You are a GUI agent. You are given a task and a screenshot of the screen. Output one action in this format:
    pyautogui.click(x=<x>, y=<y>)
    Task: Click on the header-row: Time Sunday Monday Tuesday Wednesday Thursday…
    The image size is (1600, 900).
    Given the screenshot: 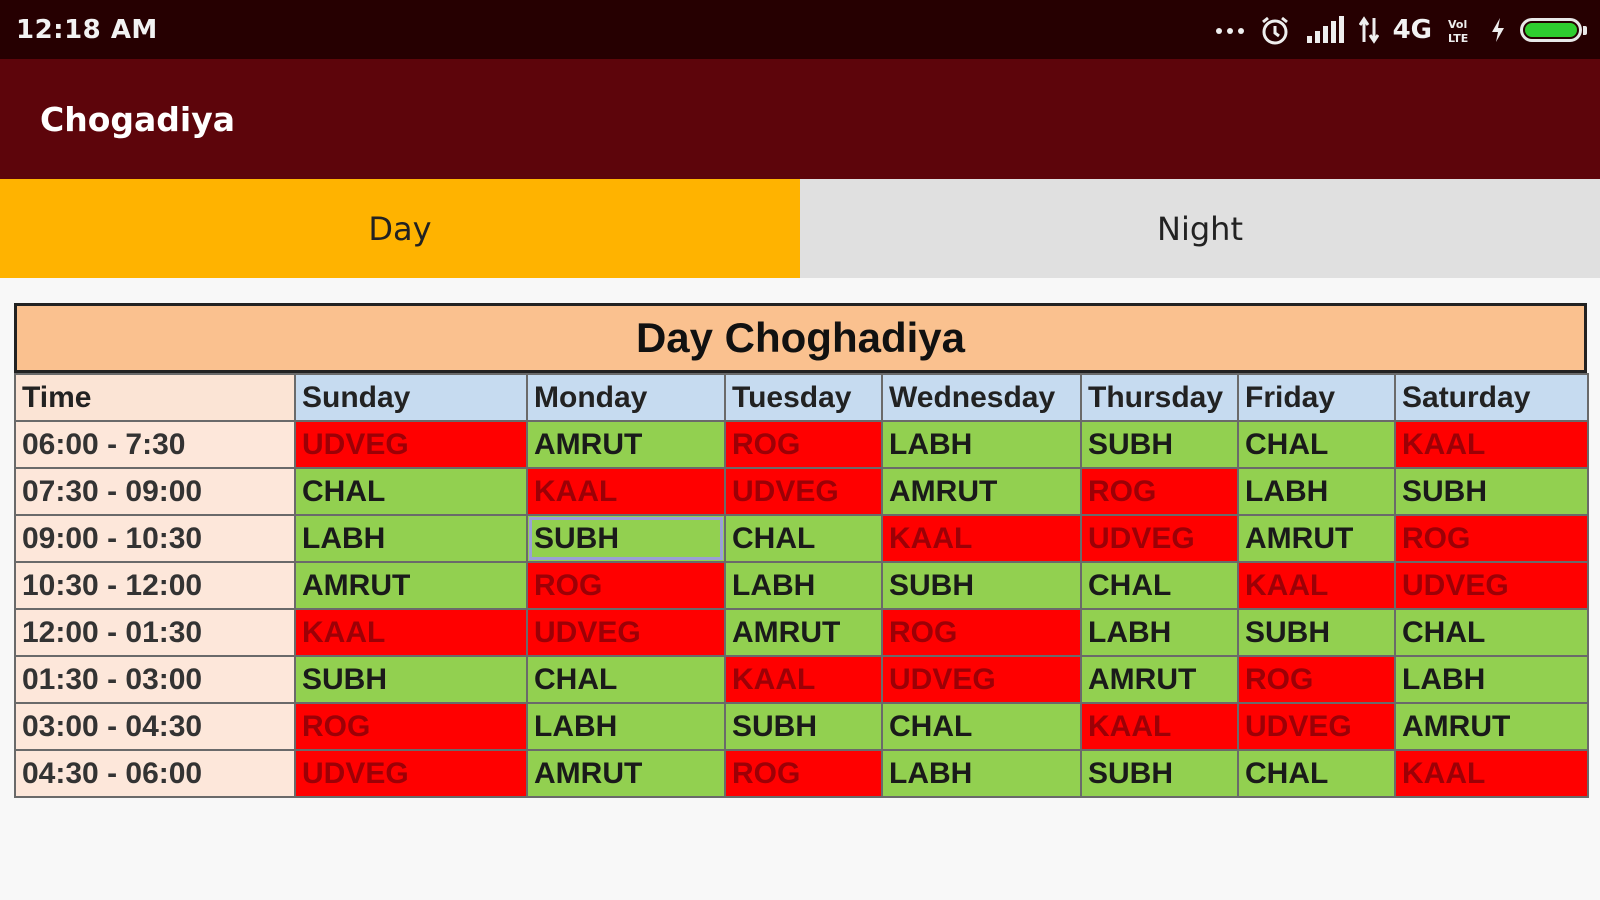 What is the action you would take?
    pyautogui.click(x=801, y=397)
    